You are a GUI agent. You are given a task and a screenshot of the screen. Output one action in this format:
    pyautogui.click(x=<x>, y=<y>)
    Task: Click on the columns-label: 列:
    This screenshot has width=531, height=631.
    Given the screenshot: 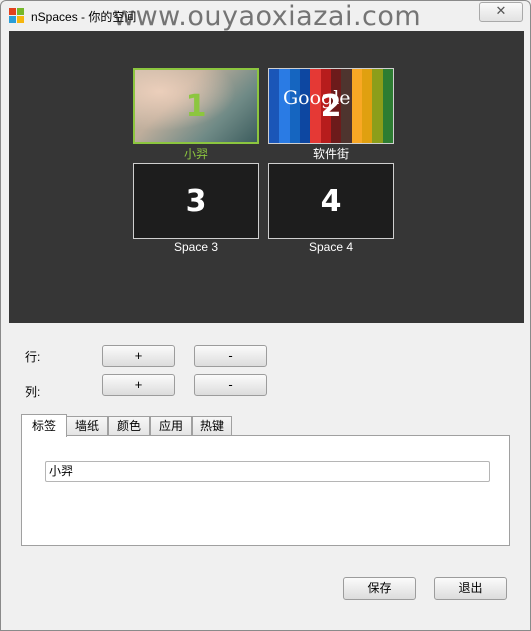 What is the action you would take?
    pyautogui.click(x=33, y=392)
    